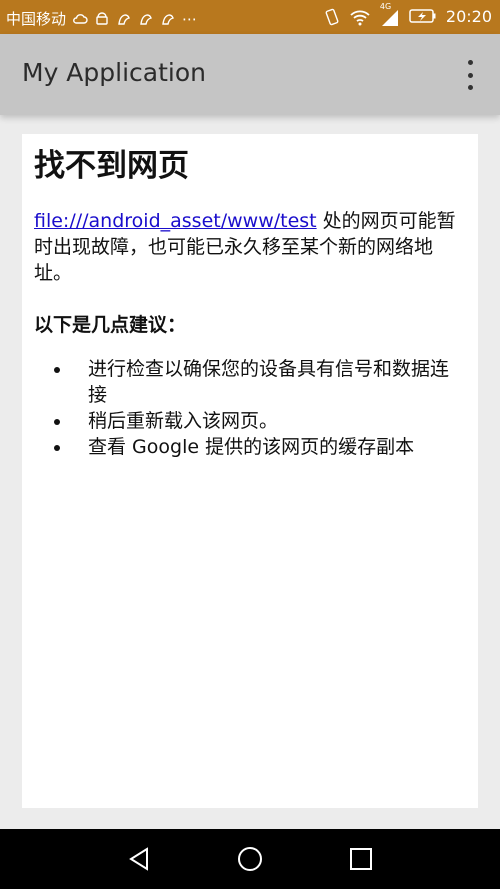 Image resolution: width=500 pixels, height=889 pixels. I want to click on app-bar: My Application, so click(250, 74).